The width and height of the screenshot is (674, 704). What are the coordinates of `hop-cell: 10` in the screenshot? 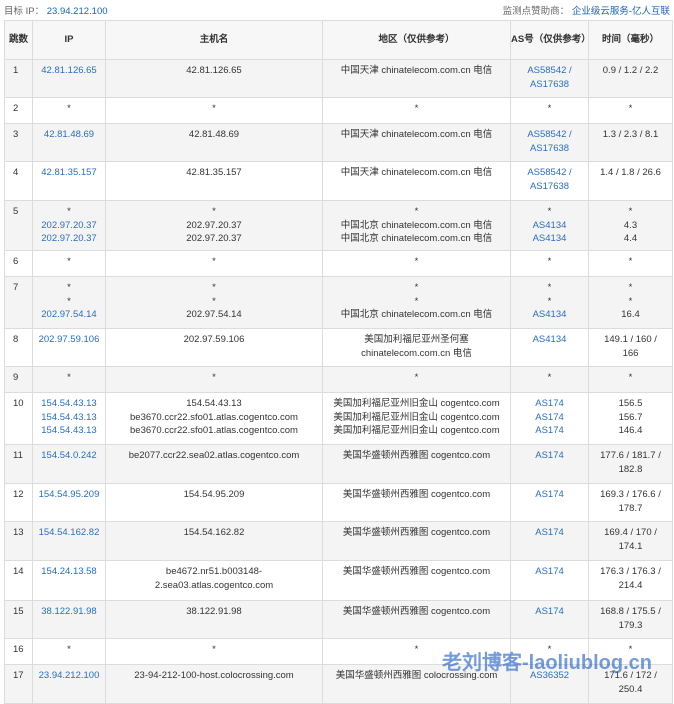 It's located at (18, 418).